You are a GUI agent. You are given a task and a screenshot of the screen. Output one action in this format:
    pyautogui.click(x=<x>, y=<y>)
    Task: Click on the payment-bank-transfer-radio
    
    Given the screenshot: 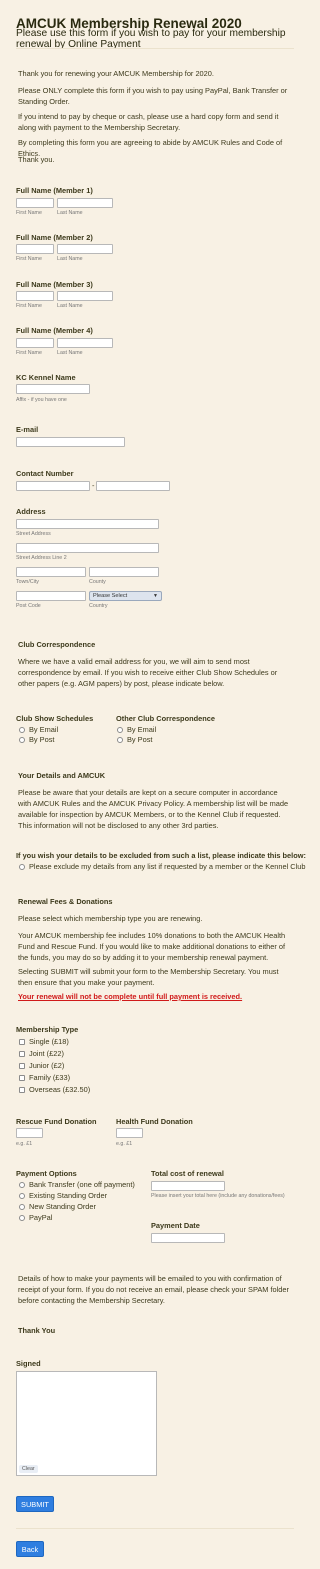 What is the action you would take?
    pyautogui.click(x=22, y=1185)
    